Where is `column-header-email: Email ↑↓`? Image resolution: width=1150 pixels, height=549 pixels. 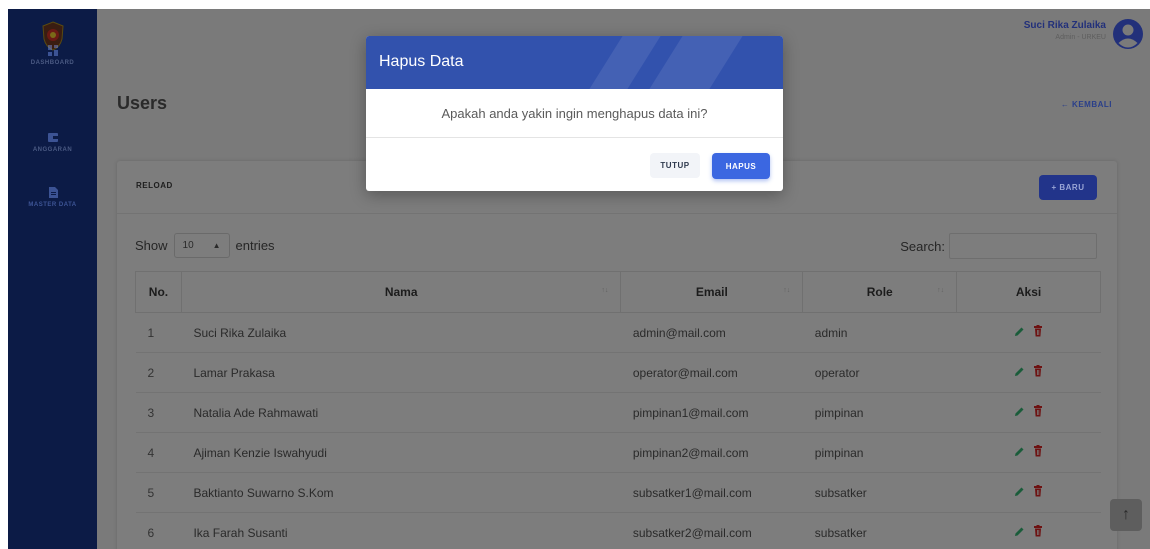
column-header-email: Email ↑↓ is located at coordinates (712, 292).